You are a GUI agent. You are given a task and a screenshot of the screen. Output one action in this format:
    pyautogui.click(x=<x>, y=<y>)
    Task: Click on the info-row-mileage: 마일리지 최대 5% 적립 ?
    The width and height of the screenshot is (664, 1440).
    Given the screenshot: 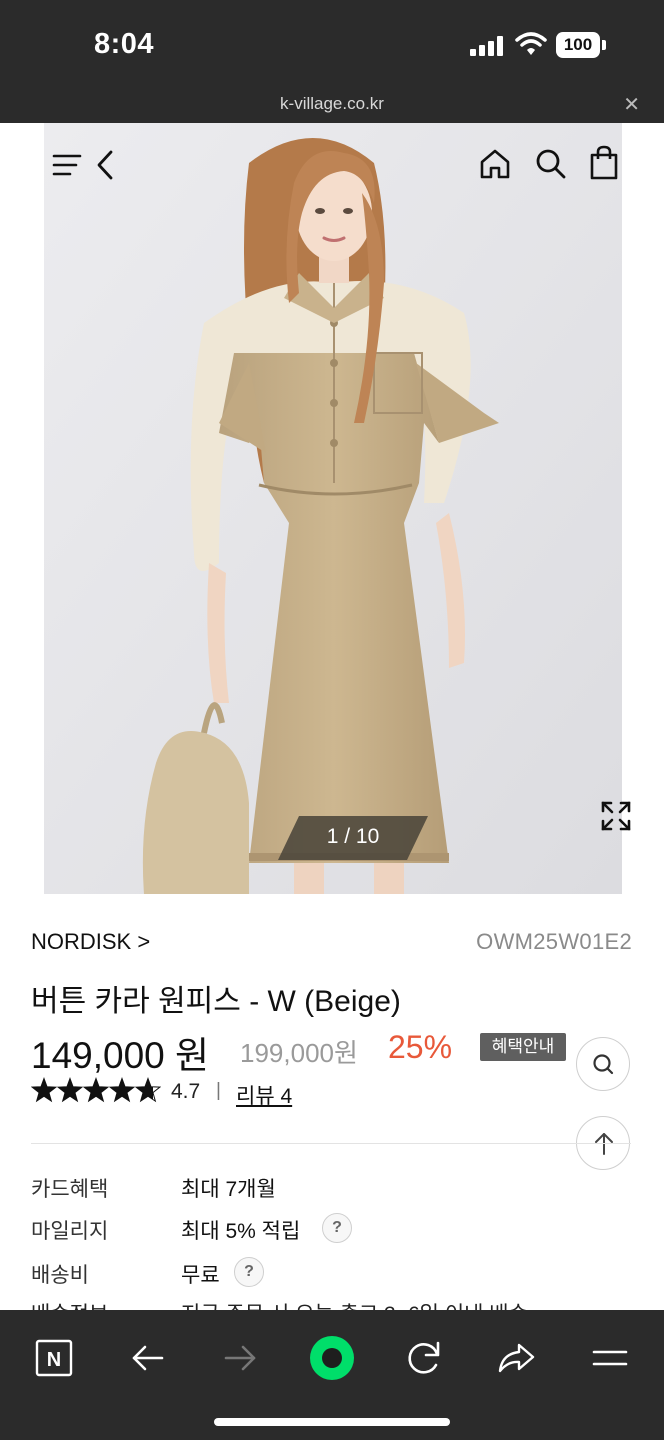 What is the action you would take?
    pyautogui.click(x=331, y=1229)
    